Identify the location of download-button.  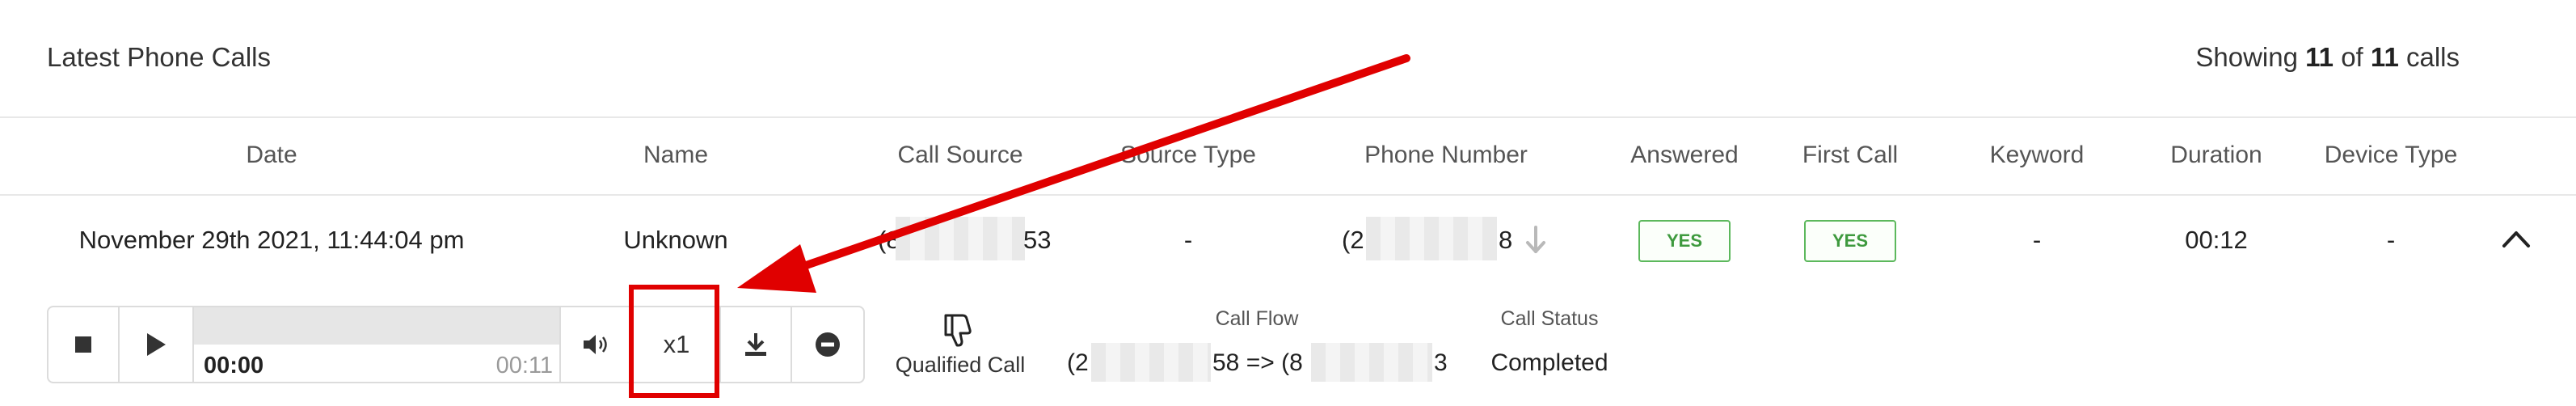
(756, 344).